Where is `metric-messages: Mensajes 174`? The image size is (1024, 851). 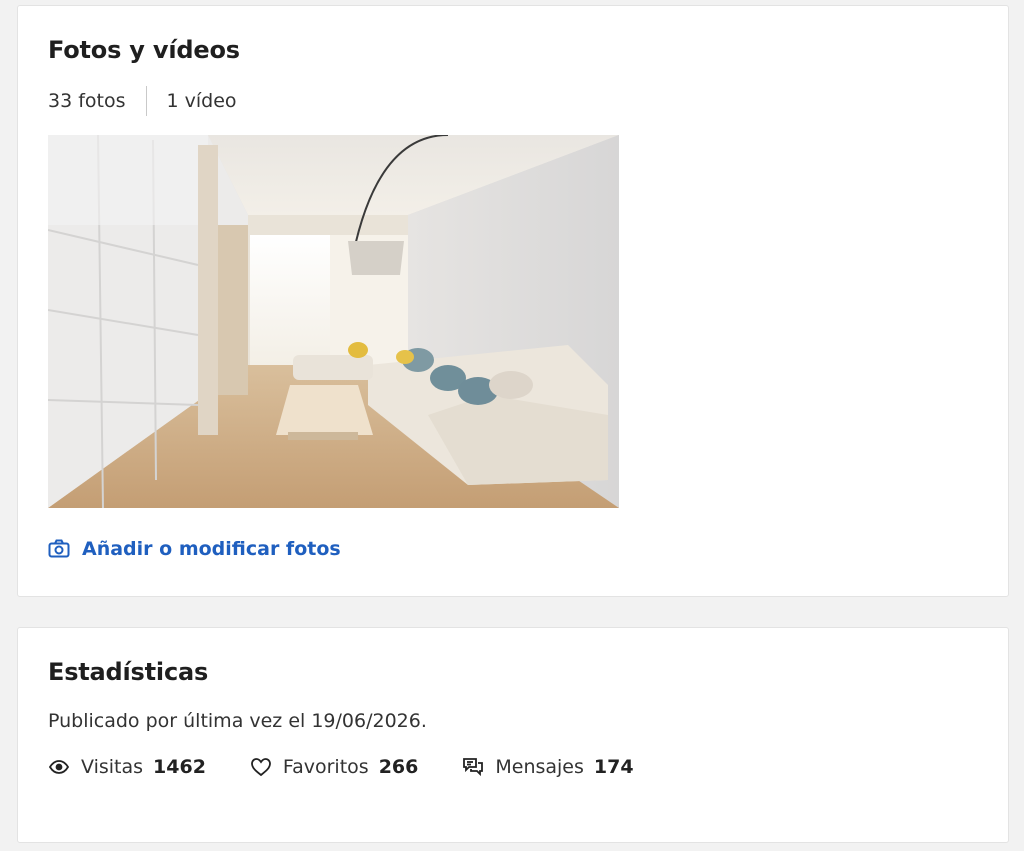 metric-messages: Mensajes 174 is located at coordinates (548, 767).